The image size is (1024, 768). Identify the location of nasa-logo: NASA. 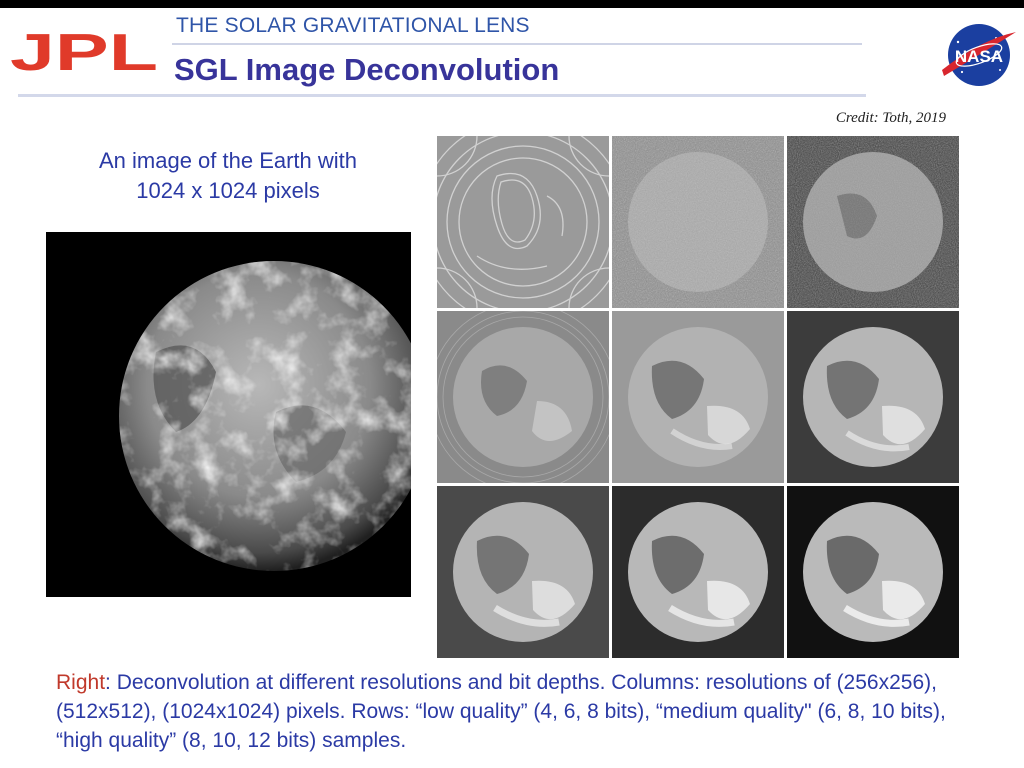
(979, 55).